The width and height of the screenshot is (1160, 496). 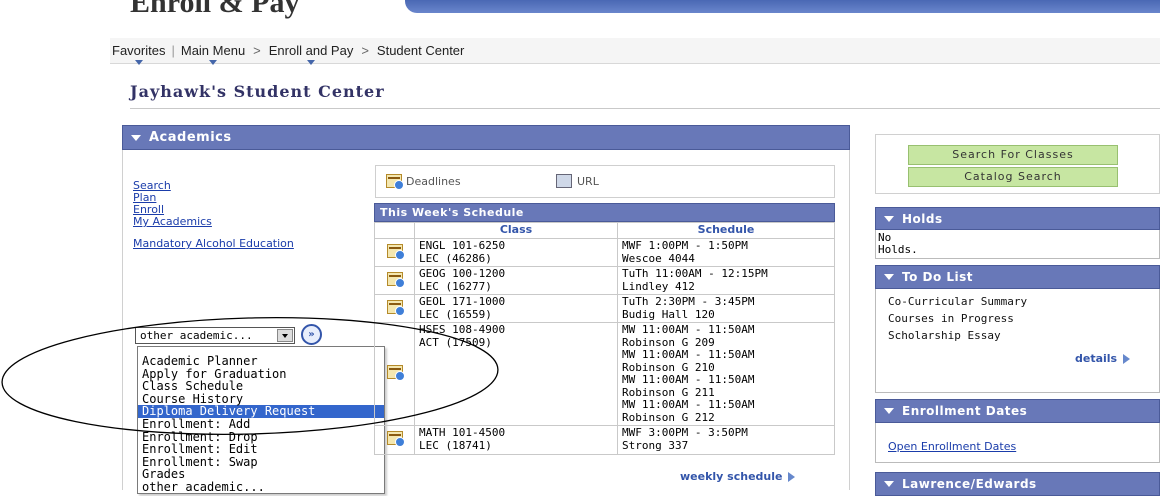 I want to click on class-cell: HSES 108-4900 ACT (17509), so click(x=516, y=374).